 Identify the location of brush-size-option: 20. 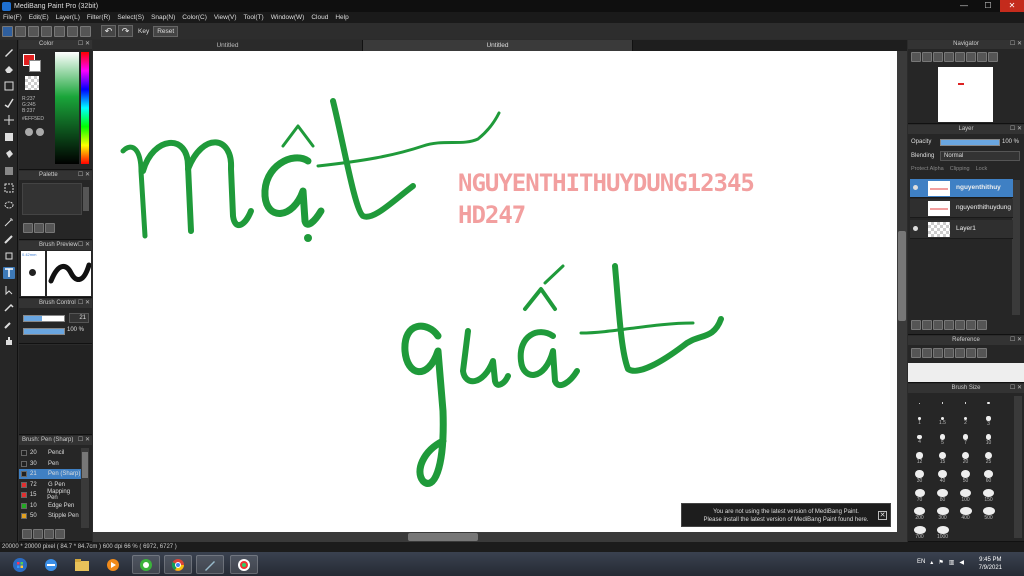
(965, 458).